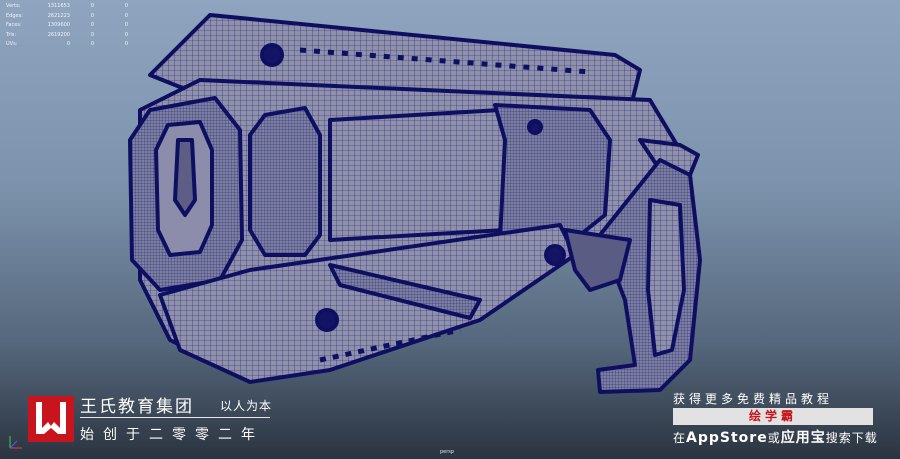 The width and height of the screenshot is (900, 459). What do you see at coordinates (851, 438) in the screenshot?
I see `promo-suffix: 搜索下载` at bounding box center [851, 438].